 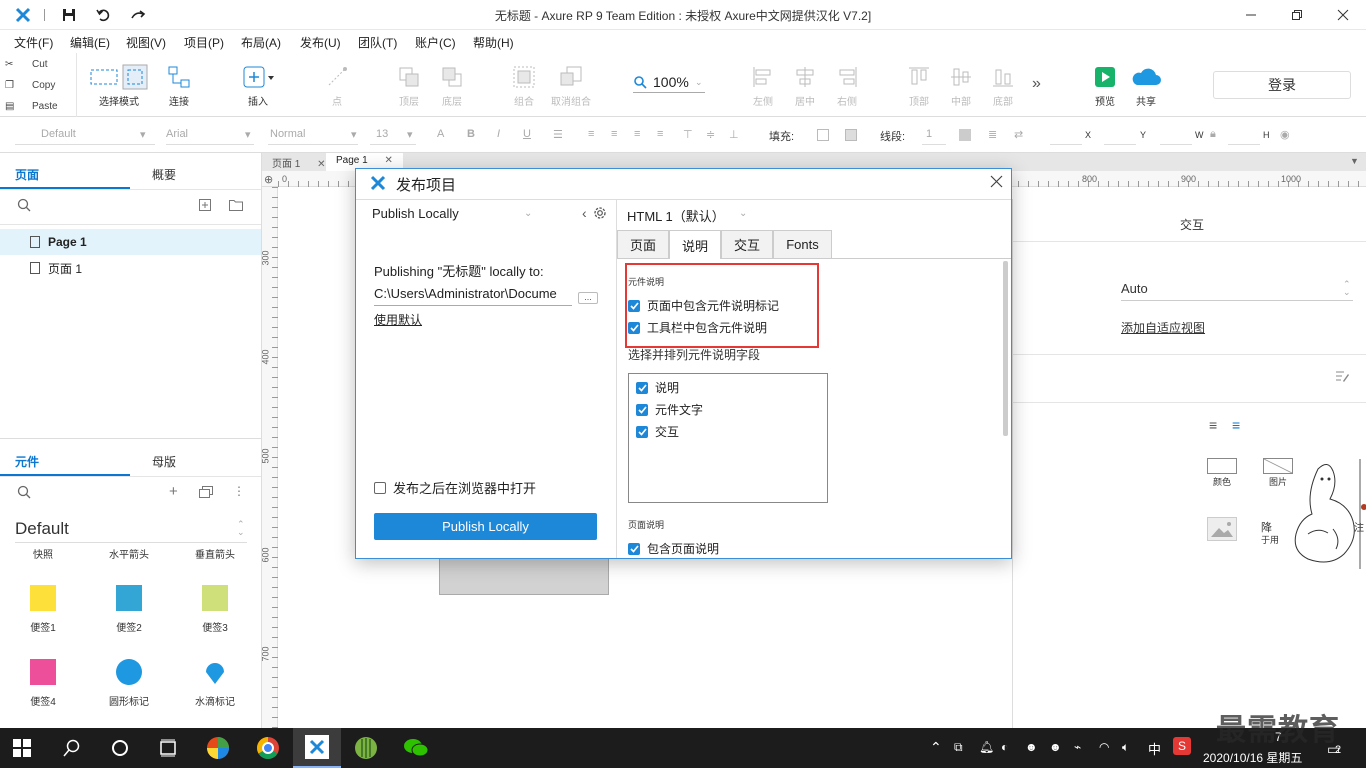 What do you see at coordinates (584, 213) in the screenshot?
I see `chevron-left-icon: ‹` at bounding box center [584, 213].